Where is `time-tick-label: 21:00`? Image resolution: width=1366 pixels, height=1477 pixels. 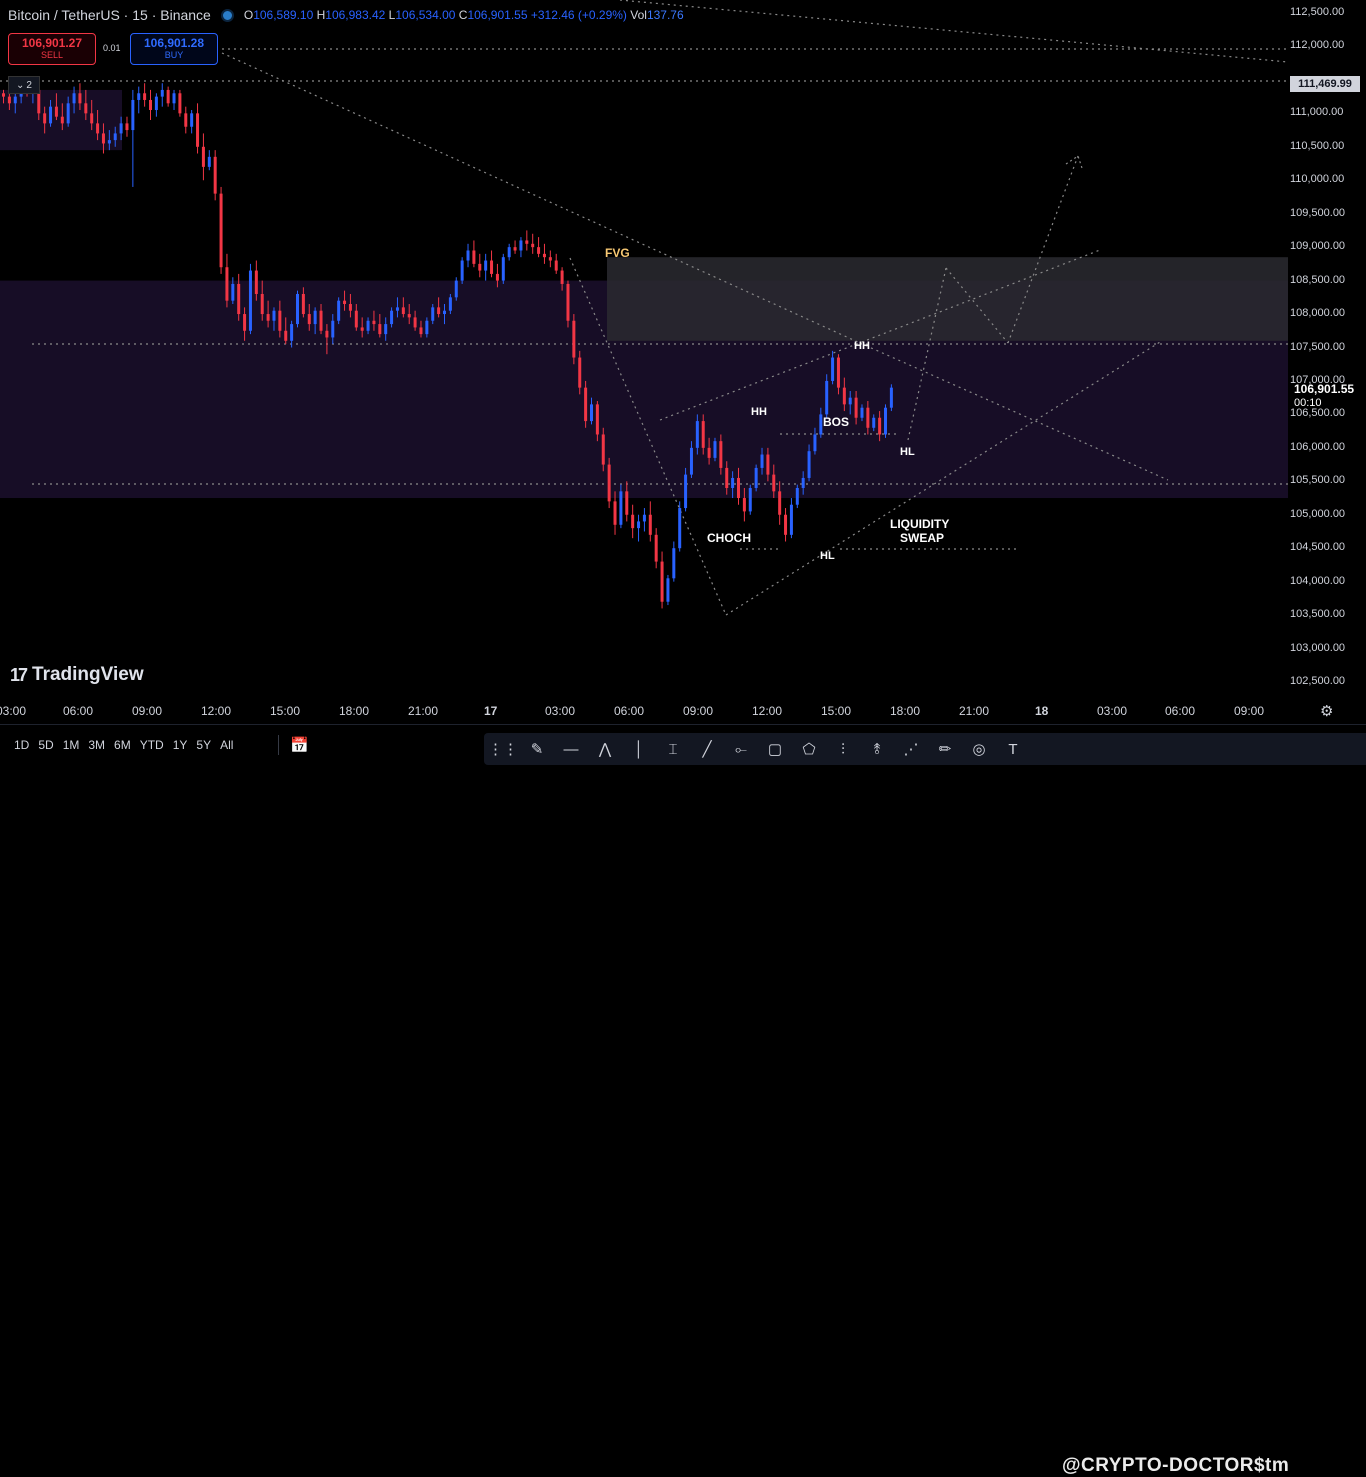
time-tick-label: 21:00 is located at coordinates (974, 711).